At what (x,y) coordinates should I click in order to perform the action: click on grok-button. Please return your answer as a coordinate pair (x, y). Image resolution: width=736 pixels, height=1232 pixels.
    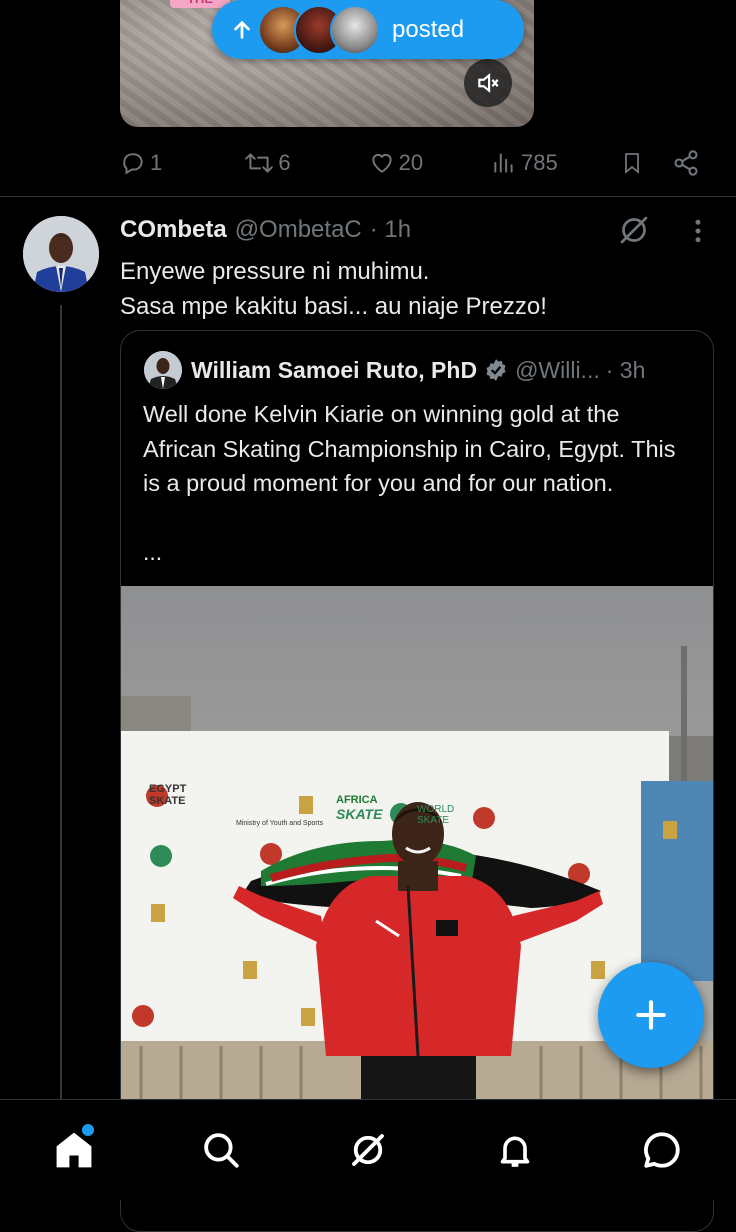
    Looking at the image, I should click on (634, 232).